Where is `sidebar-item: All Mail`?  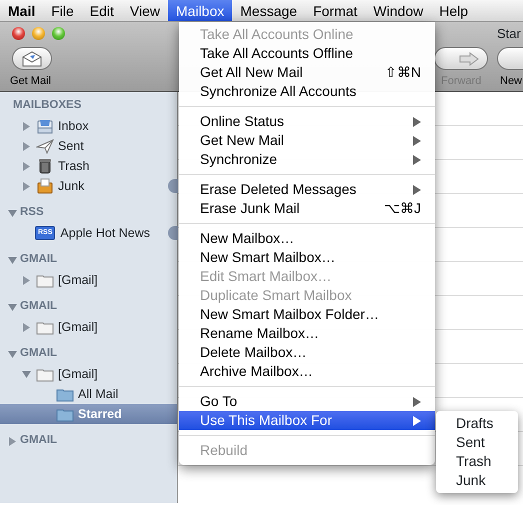 sidebar-item: All Mail is located at coordinates (88, 394).